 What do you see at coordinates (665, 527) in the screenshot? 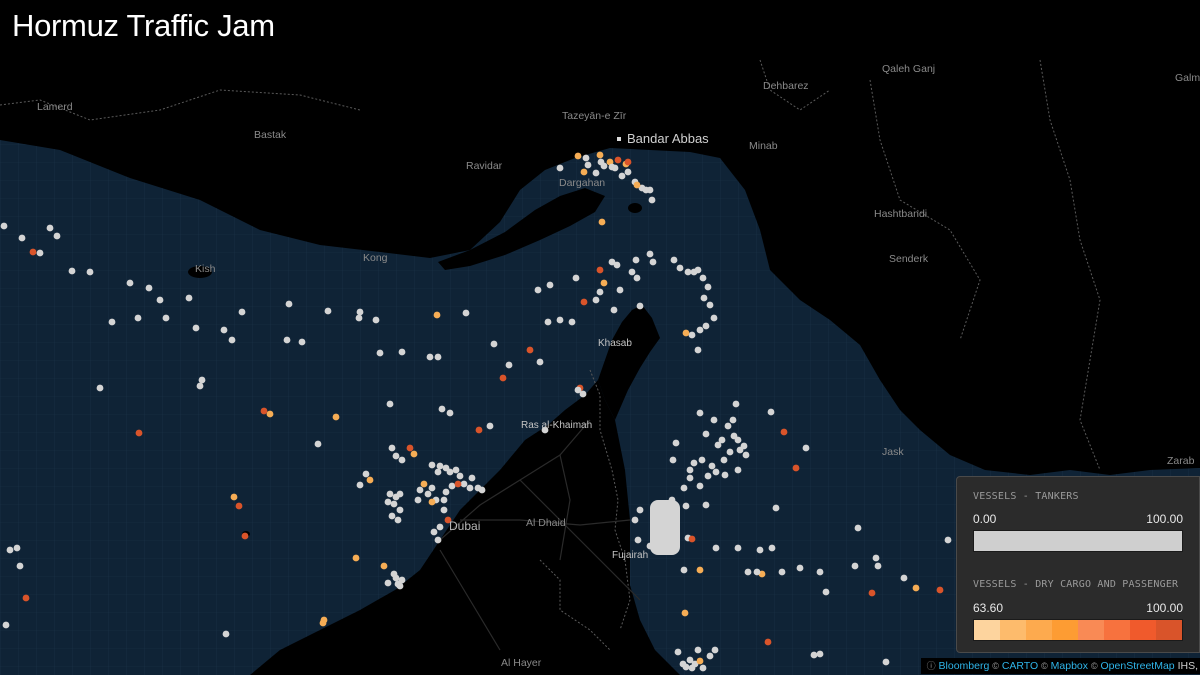
I see `vessel-anchorage-cluster` at bounding box center [665, 527].